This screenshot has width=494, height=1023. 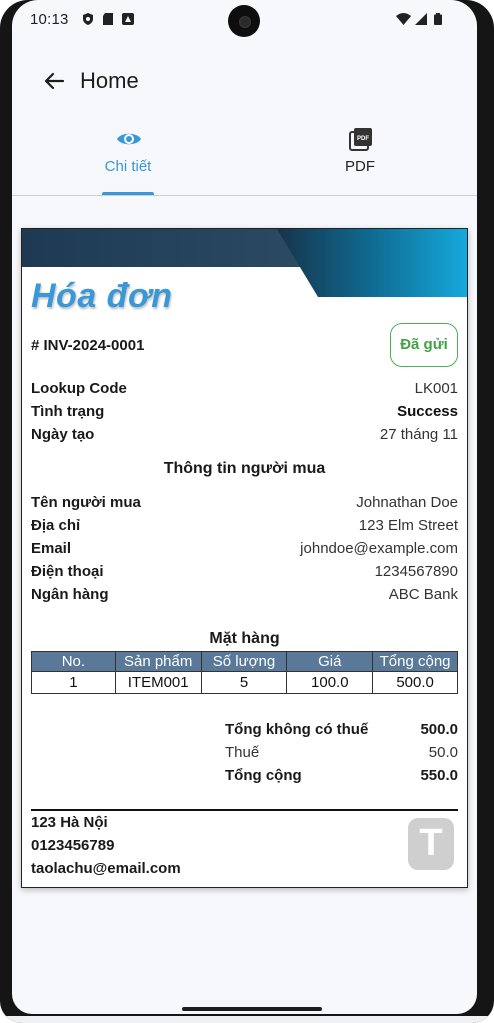 I want to click on buyer-address-label: Địa chỉ, so click(x=56, y=525).